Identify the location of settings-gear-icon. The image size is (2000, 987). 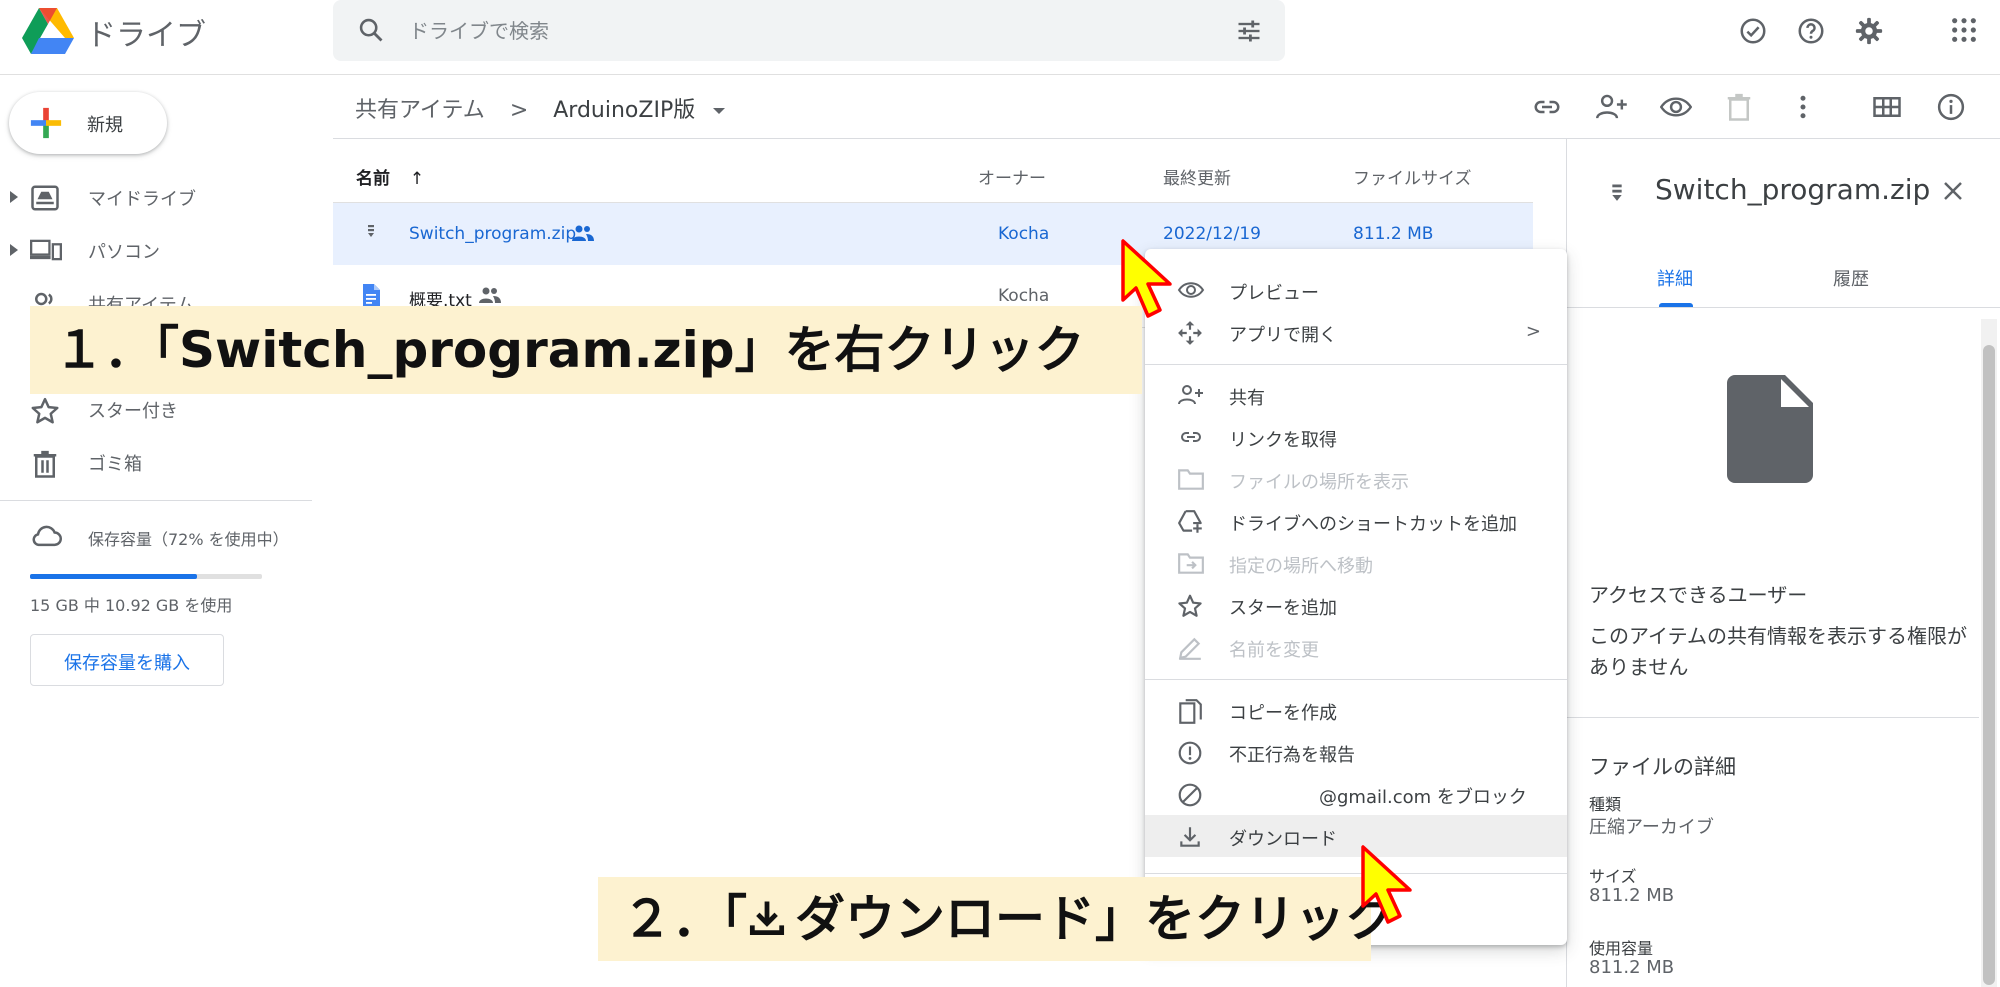
(1869, 31).